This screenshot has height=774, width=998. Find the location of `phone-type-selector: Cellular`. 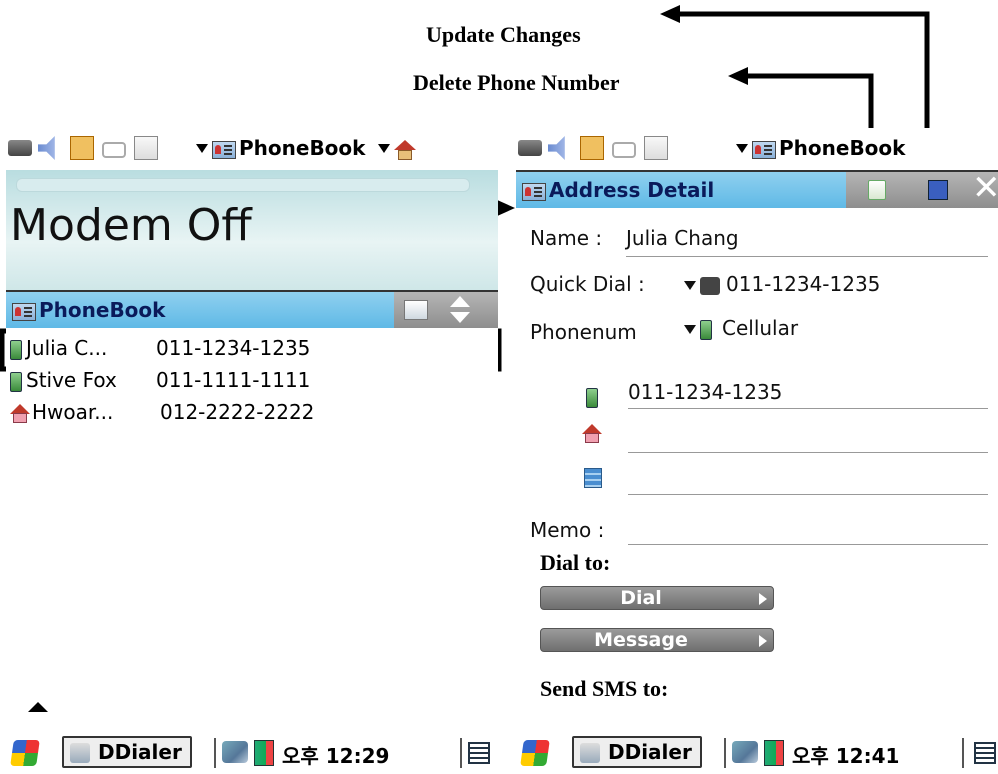

phone-type-selector: Cellular is located at coordinates (741, 328).